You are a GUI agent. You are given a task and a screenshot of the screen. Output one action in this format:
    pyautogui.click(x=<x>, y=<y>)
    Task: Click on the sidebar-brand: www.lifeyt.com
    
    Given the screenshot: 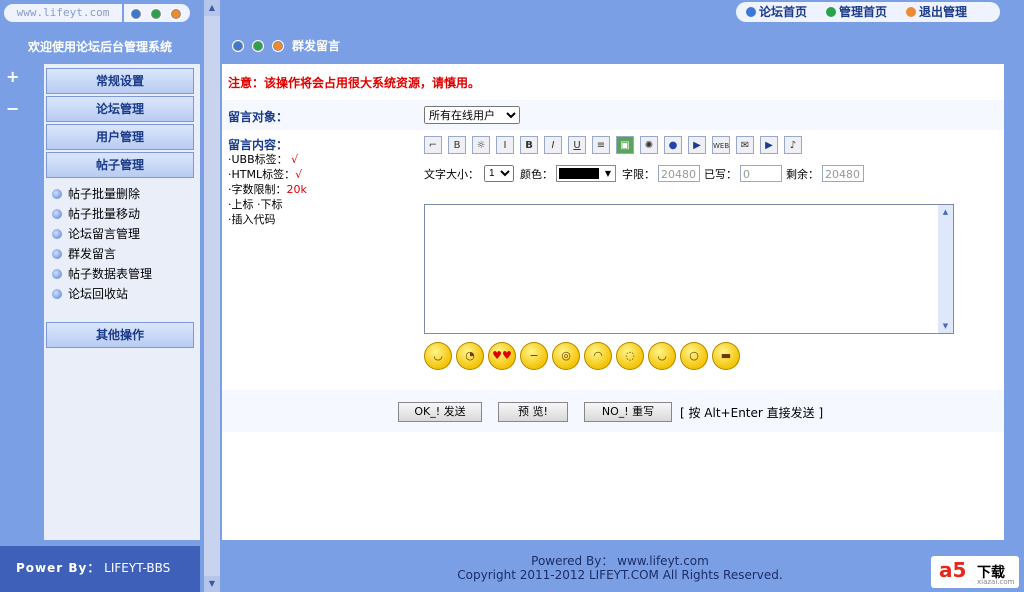 What is the action you would take?
    pyautogui.click(x=100, y=13)
    